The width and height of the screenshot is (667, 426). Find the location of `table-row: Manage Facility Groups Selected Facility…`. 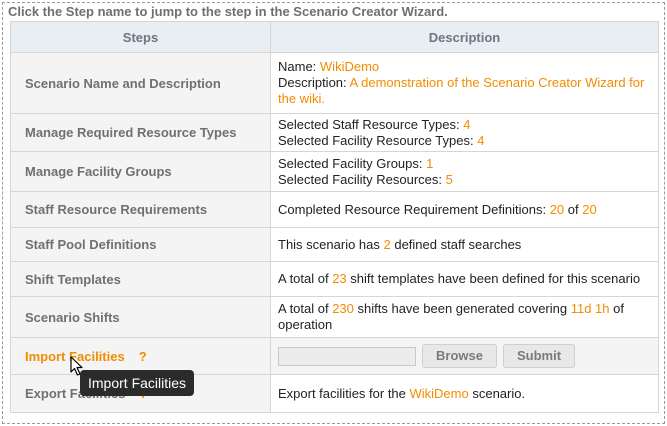

table-row: Manage Facility Groups Selected Facility… is located at coordinates (334, 171).